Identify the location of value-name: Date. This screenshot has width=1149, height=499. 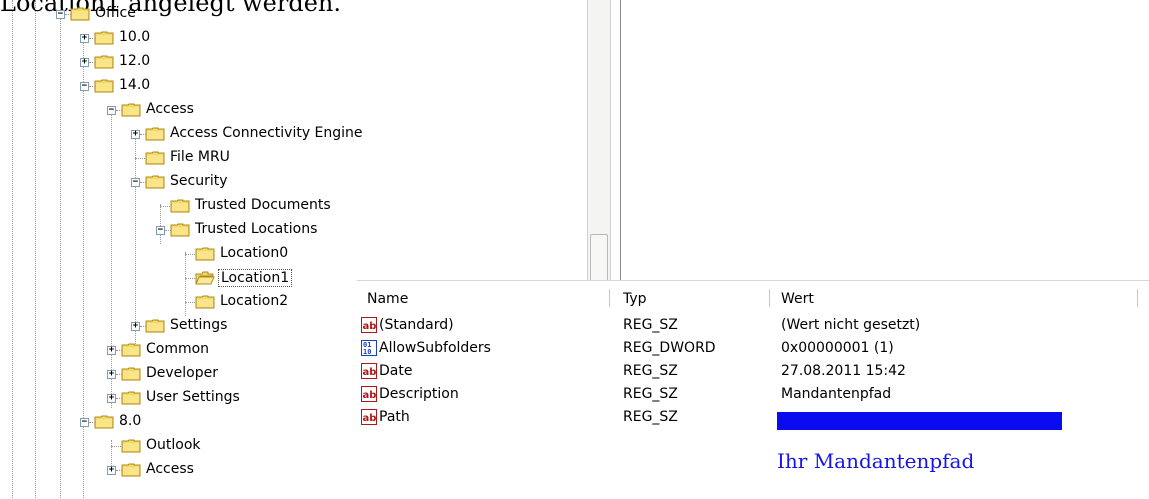
(396, 371).